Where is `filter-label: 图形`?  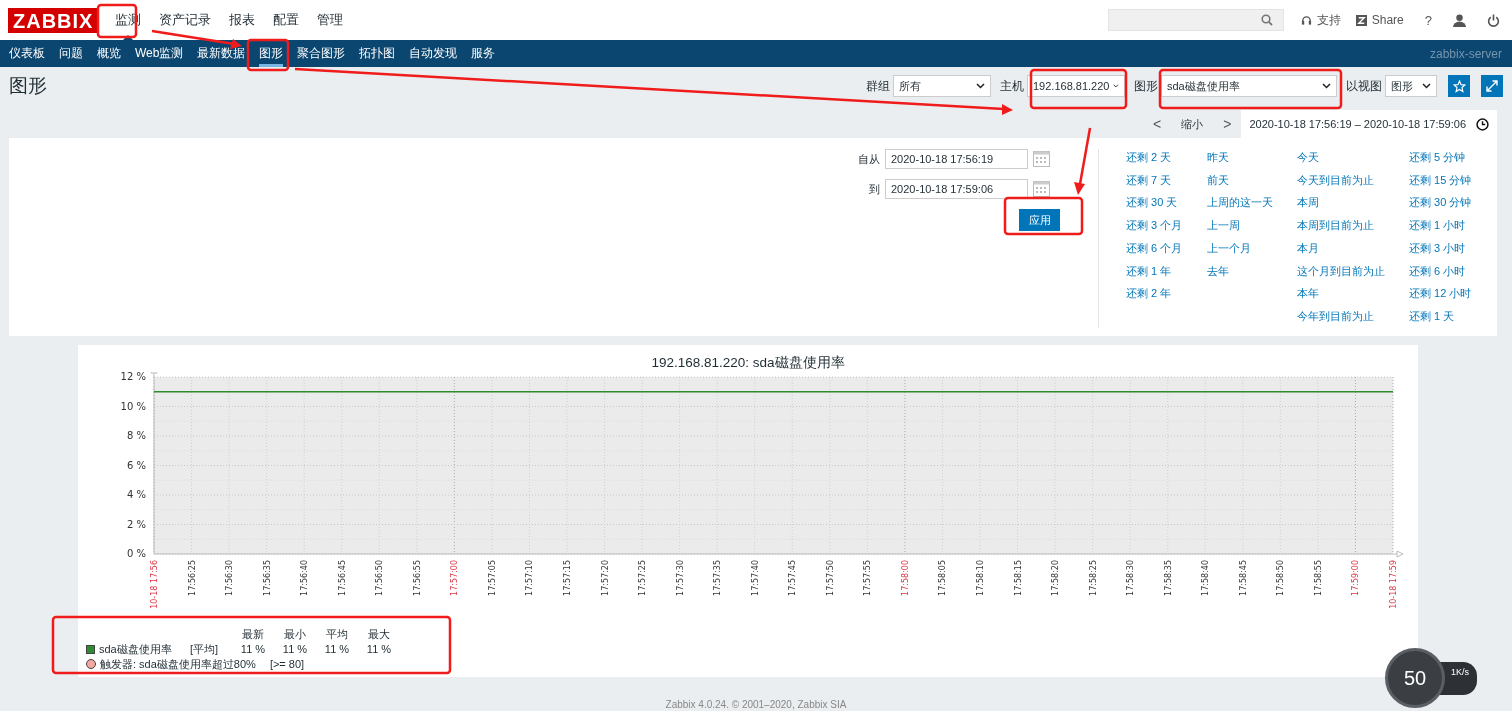
filter-label: 图形 is located at coordinates (1146, 86).